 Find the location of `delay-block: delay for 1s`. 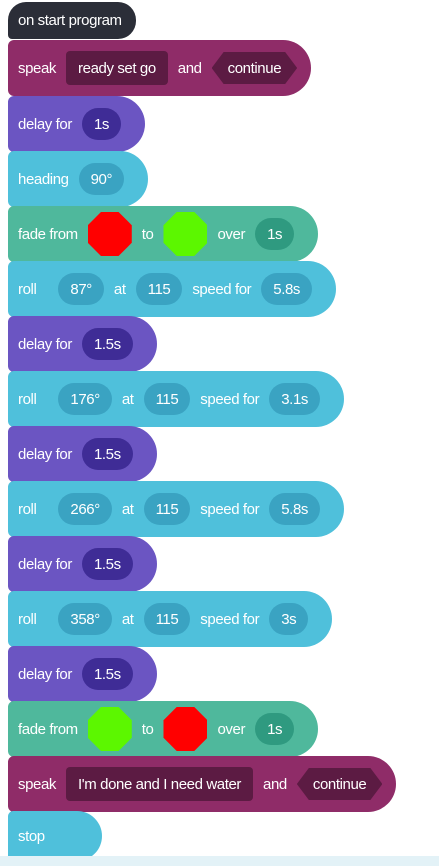

delay-block: delay for 1s is located at coordinates (76, 124).